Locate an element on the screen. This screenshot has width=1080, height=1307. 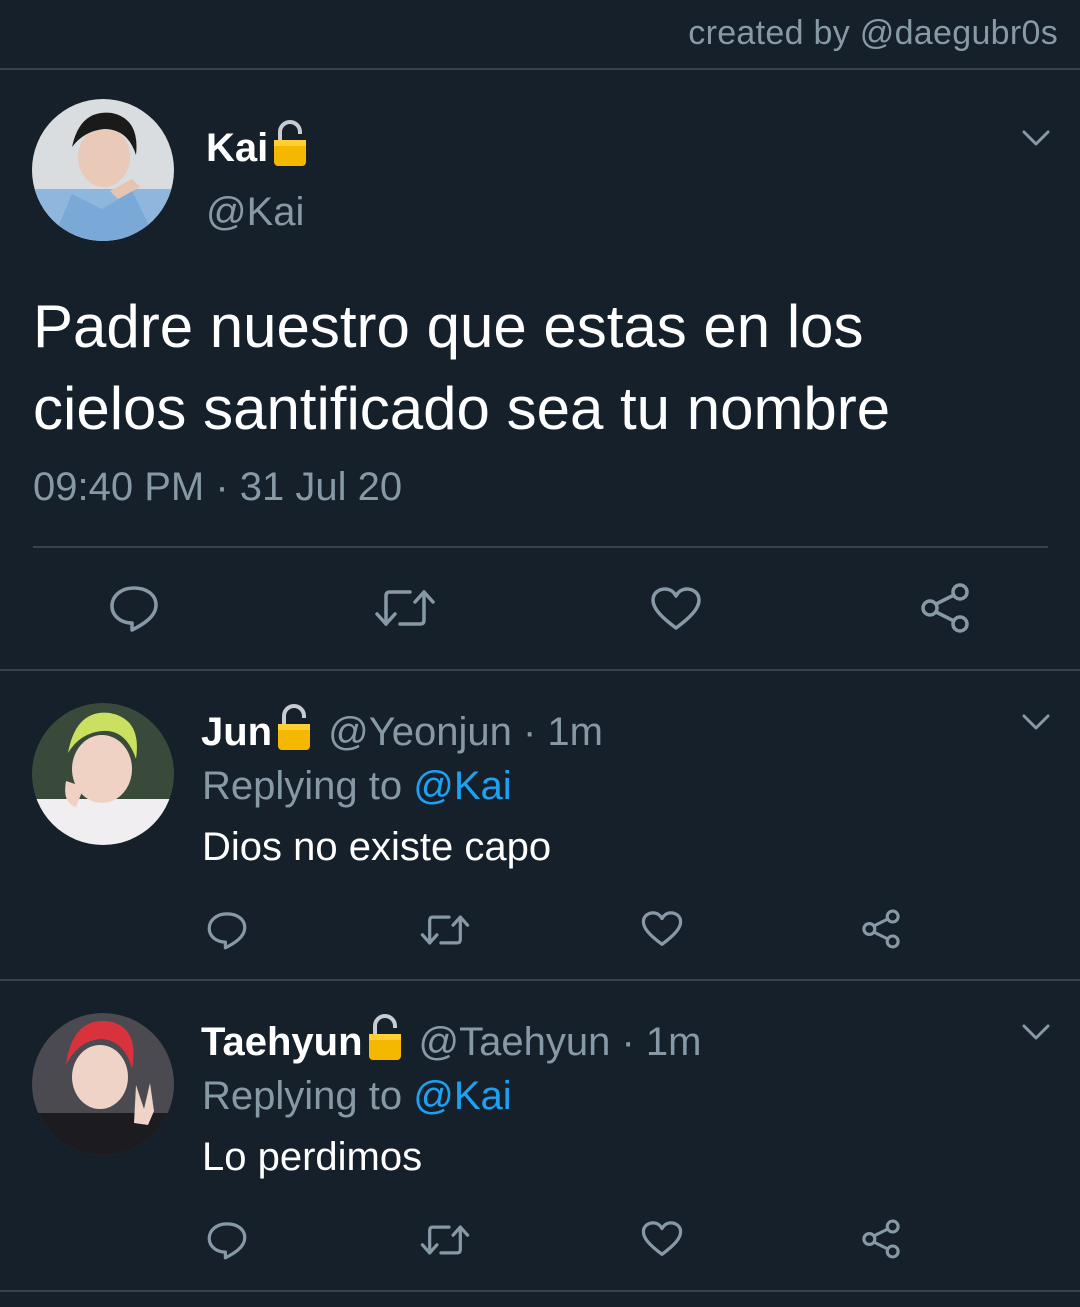
watermark-text: created by @daegubr0s is located at coordinates (873, 33).